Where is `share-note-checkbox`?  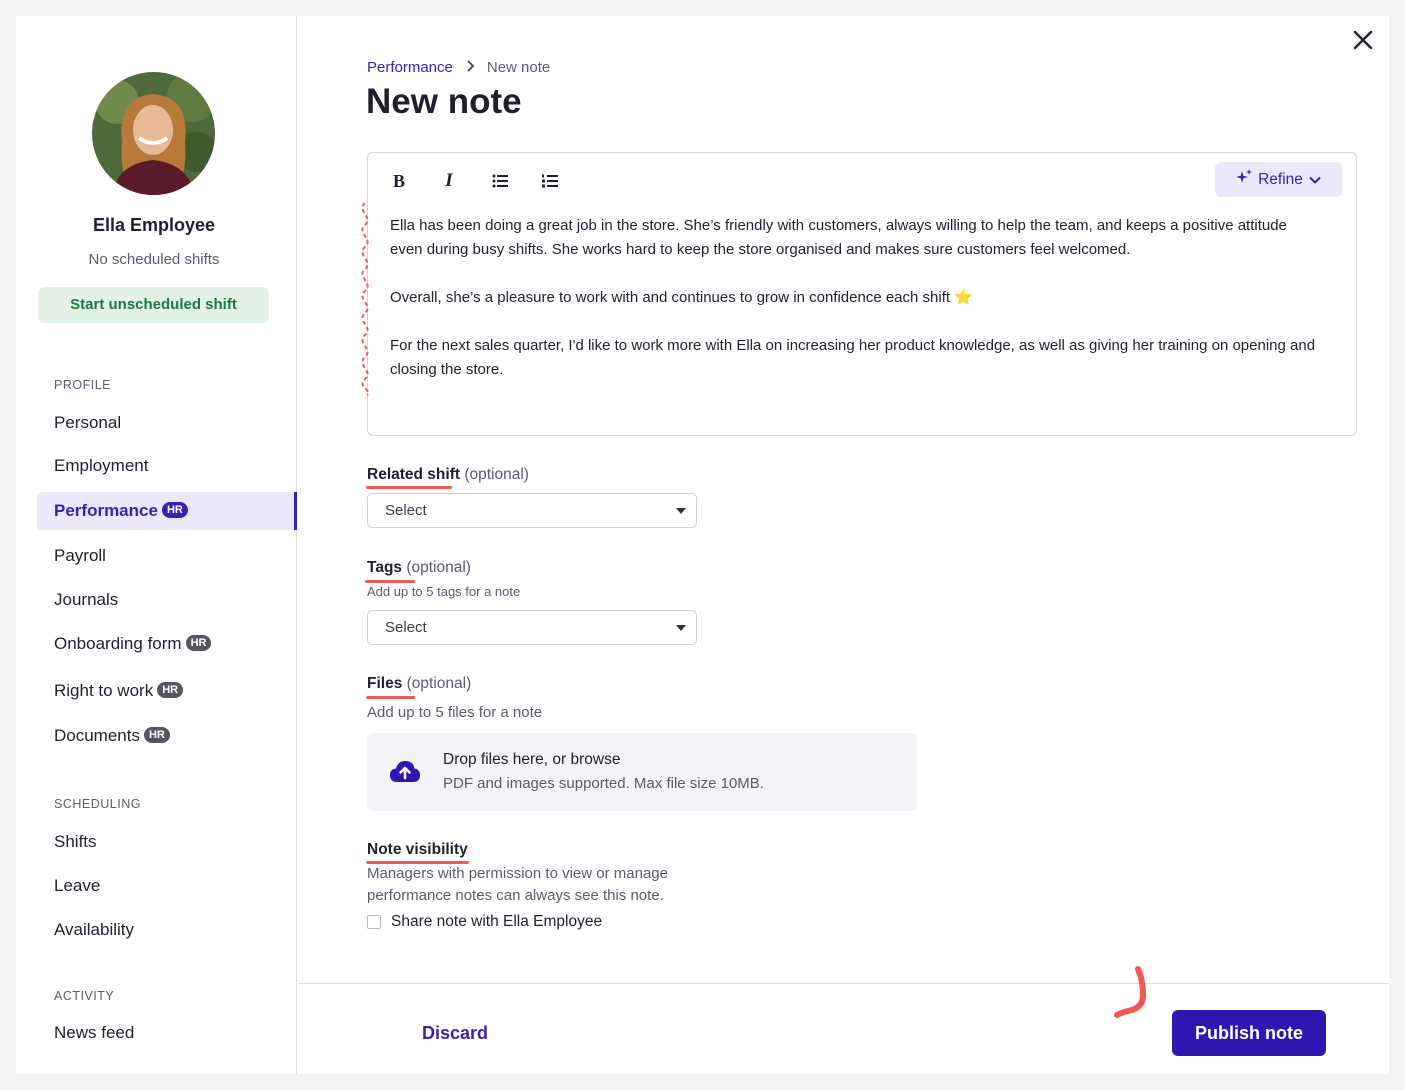
share-note-checkbox is located at coordinates (374, 922).